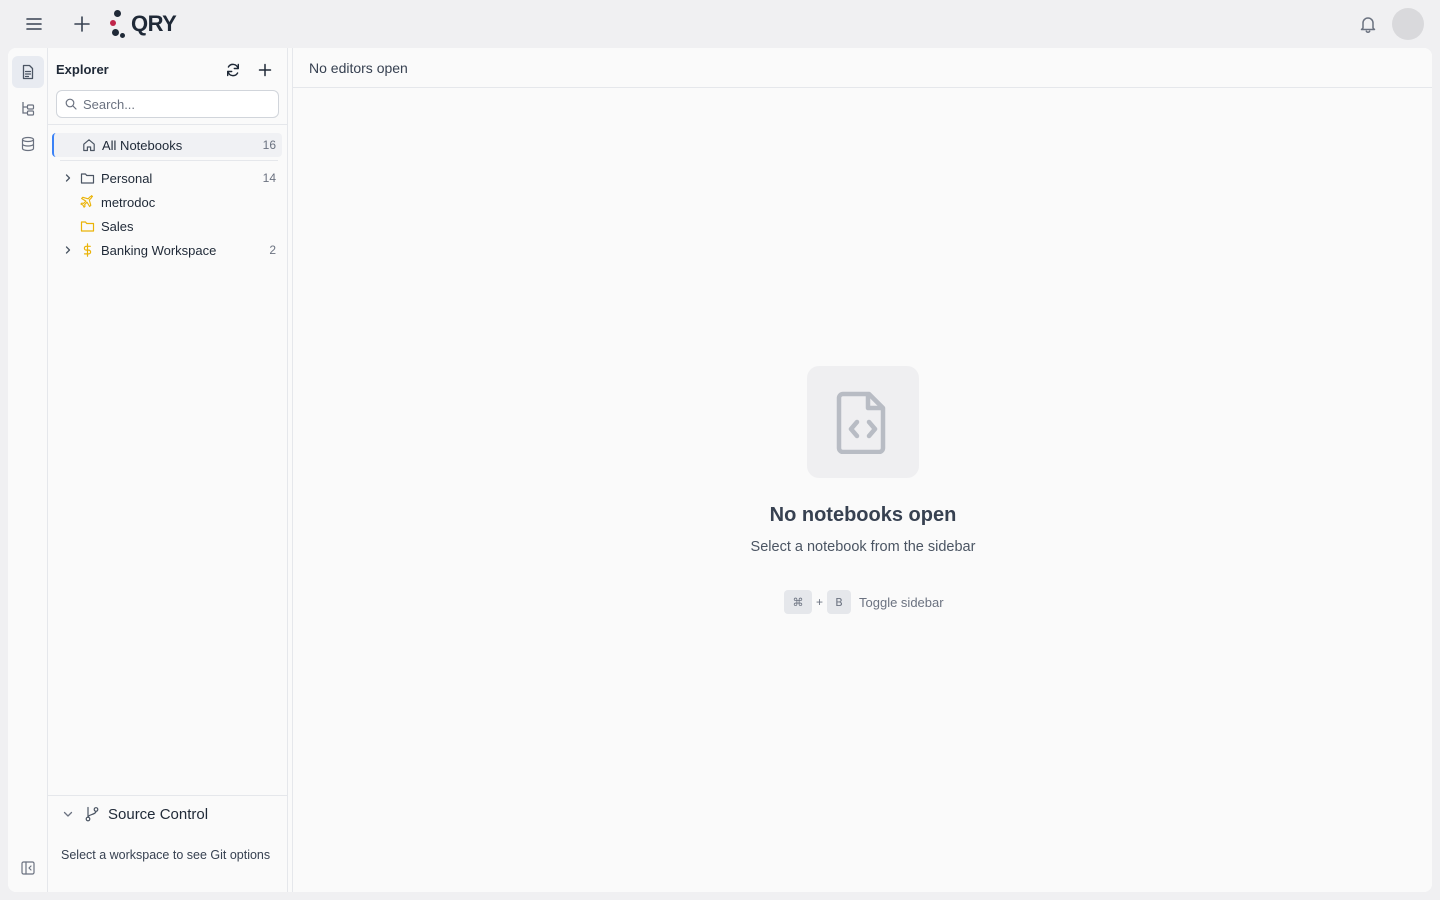 This screenshot has width=1440, height=900. Describe the element at coordinates (117, 226) in the screenshot. I see `tree-item-label: Sales` at that location.